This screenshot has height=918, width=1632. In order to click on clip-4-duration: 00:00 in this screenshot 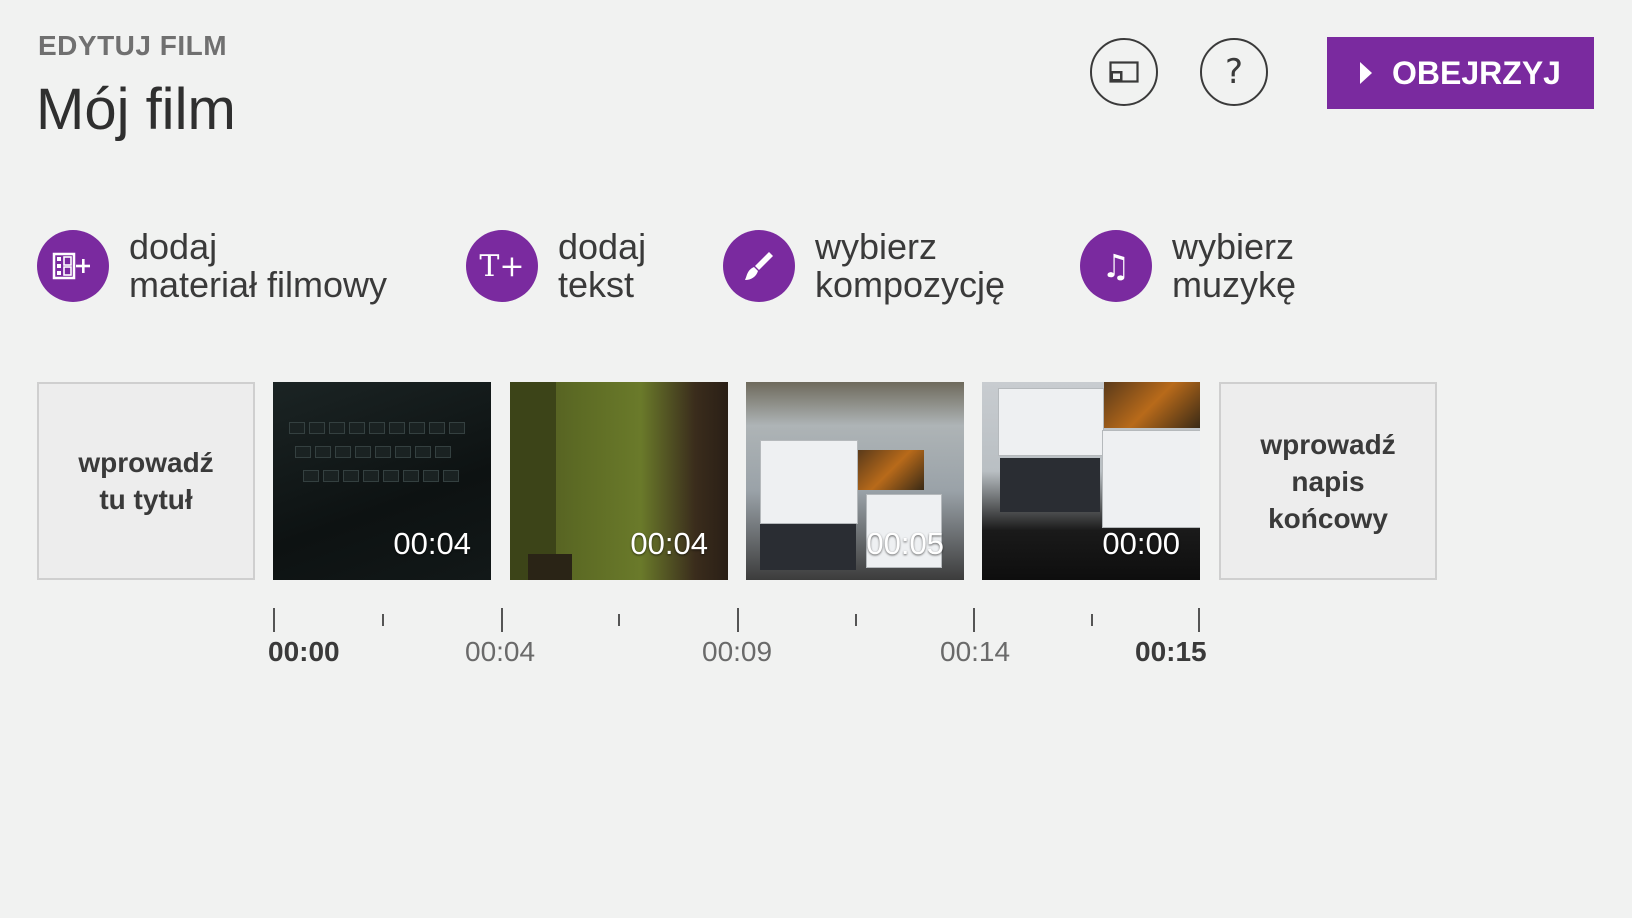, I will do `click(1141, 543)`.